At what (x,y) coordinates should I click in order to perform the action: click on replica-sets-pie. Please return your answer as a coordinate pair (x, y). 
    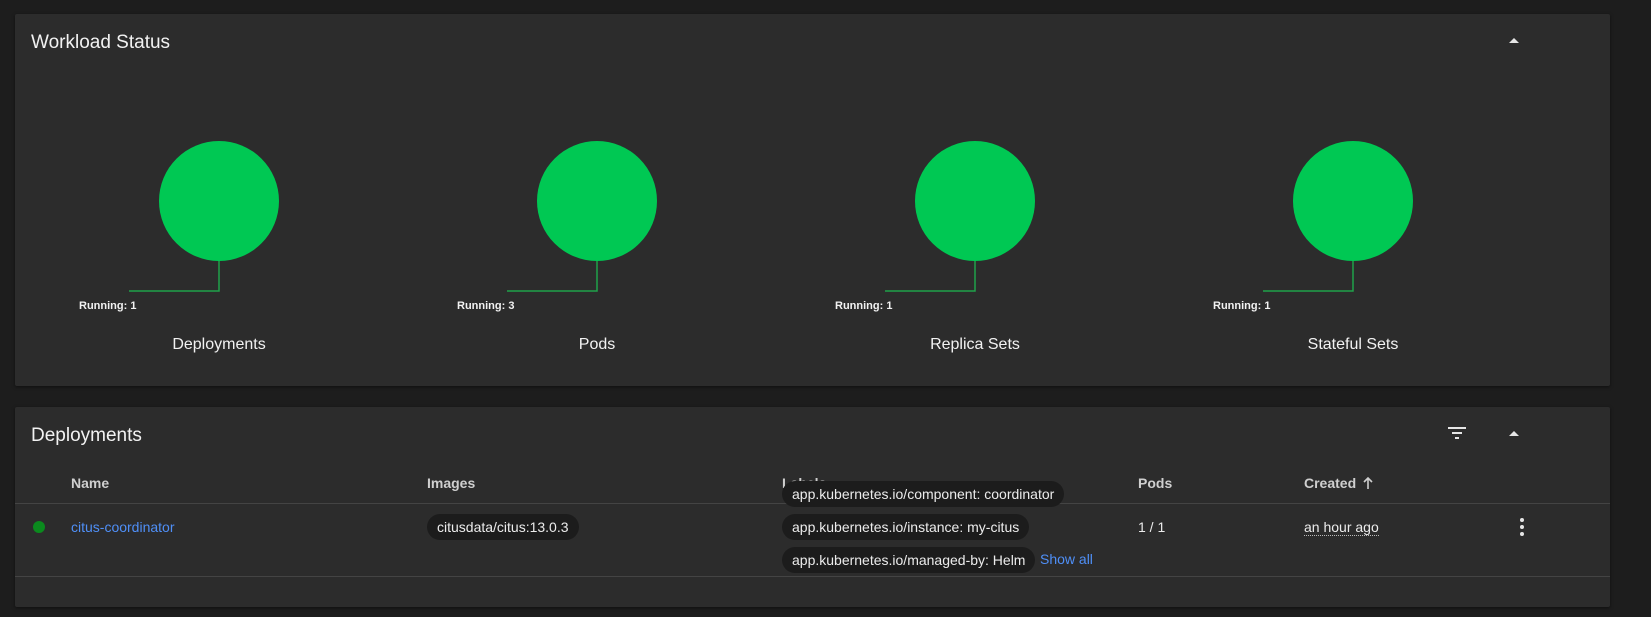
    Looking at the image, I should click on (960, 216).